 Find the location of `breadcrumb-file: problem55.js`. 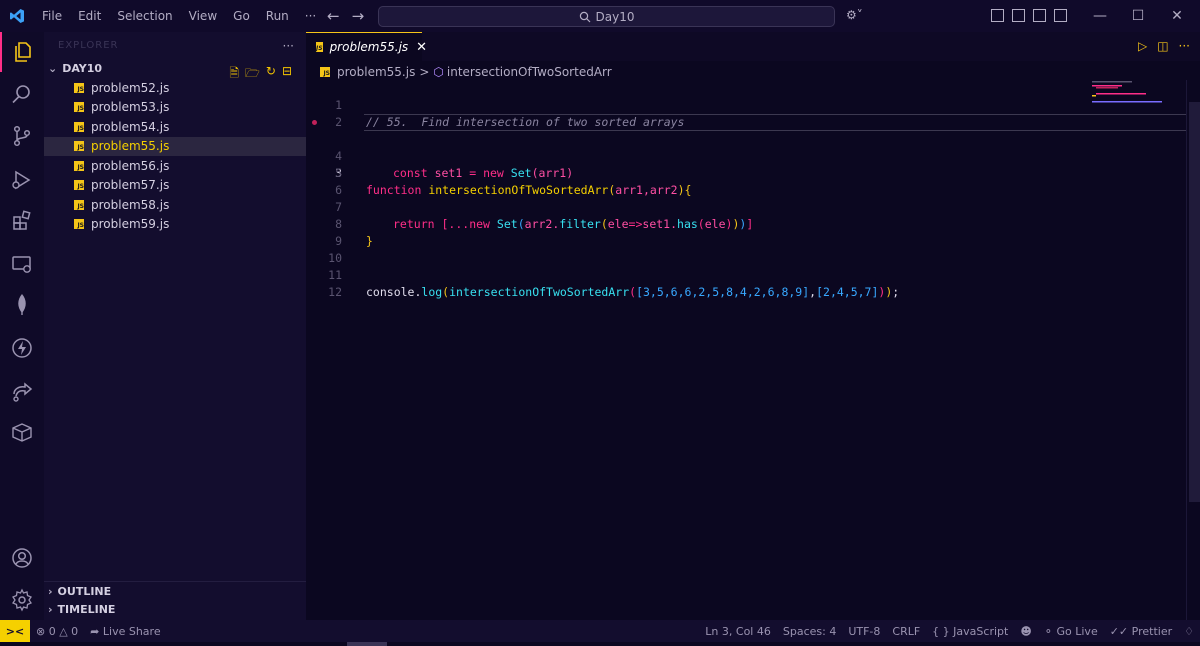

breadcrumb-file: problem55.js is located at coordinates (376, 72).